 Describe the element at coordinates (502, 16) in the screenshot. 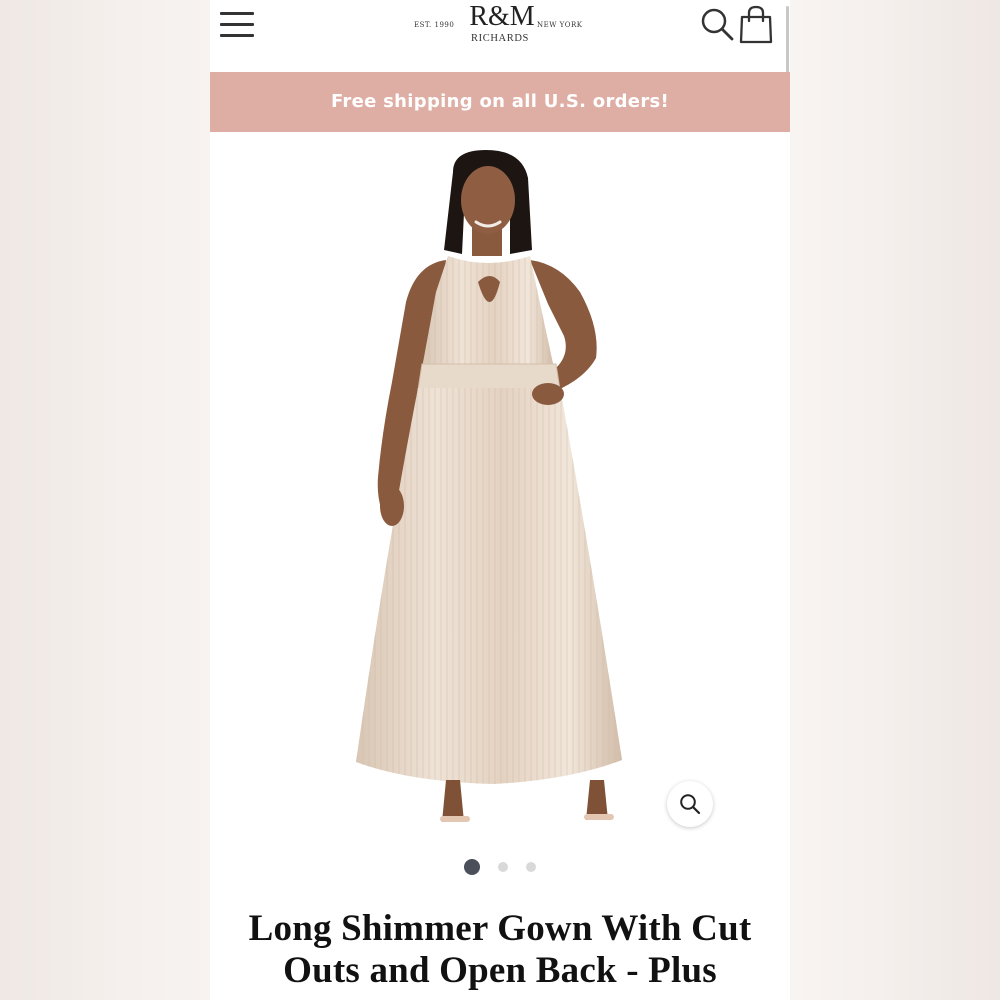

I see `logo-mark: R&M` at that location.